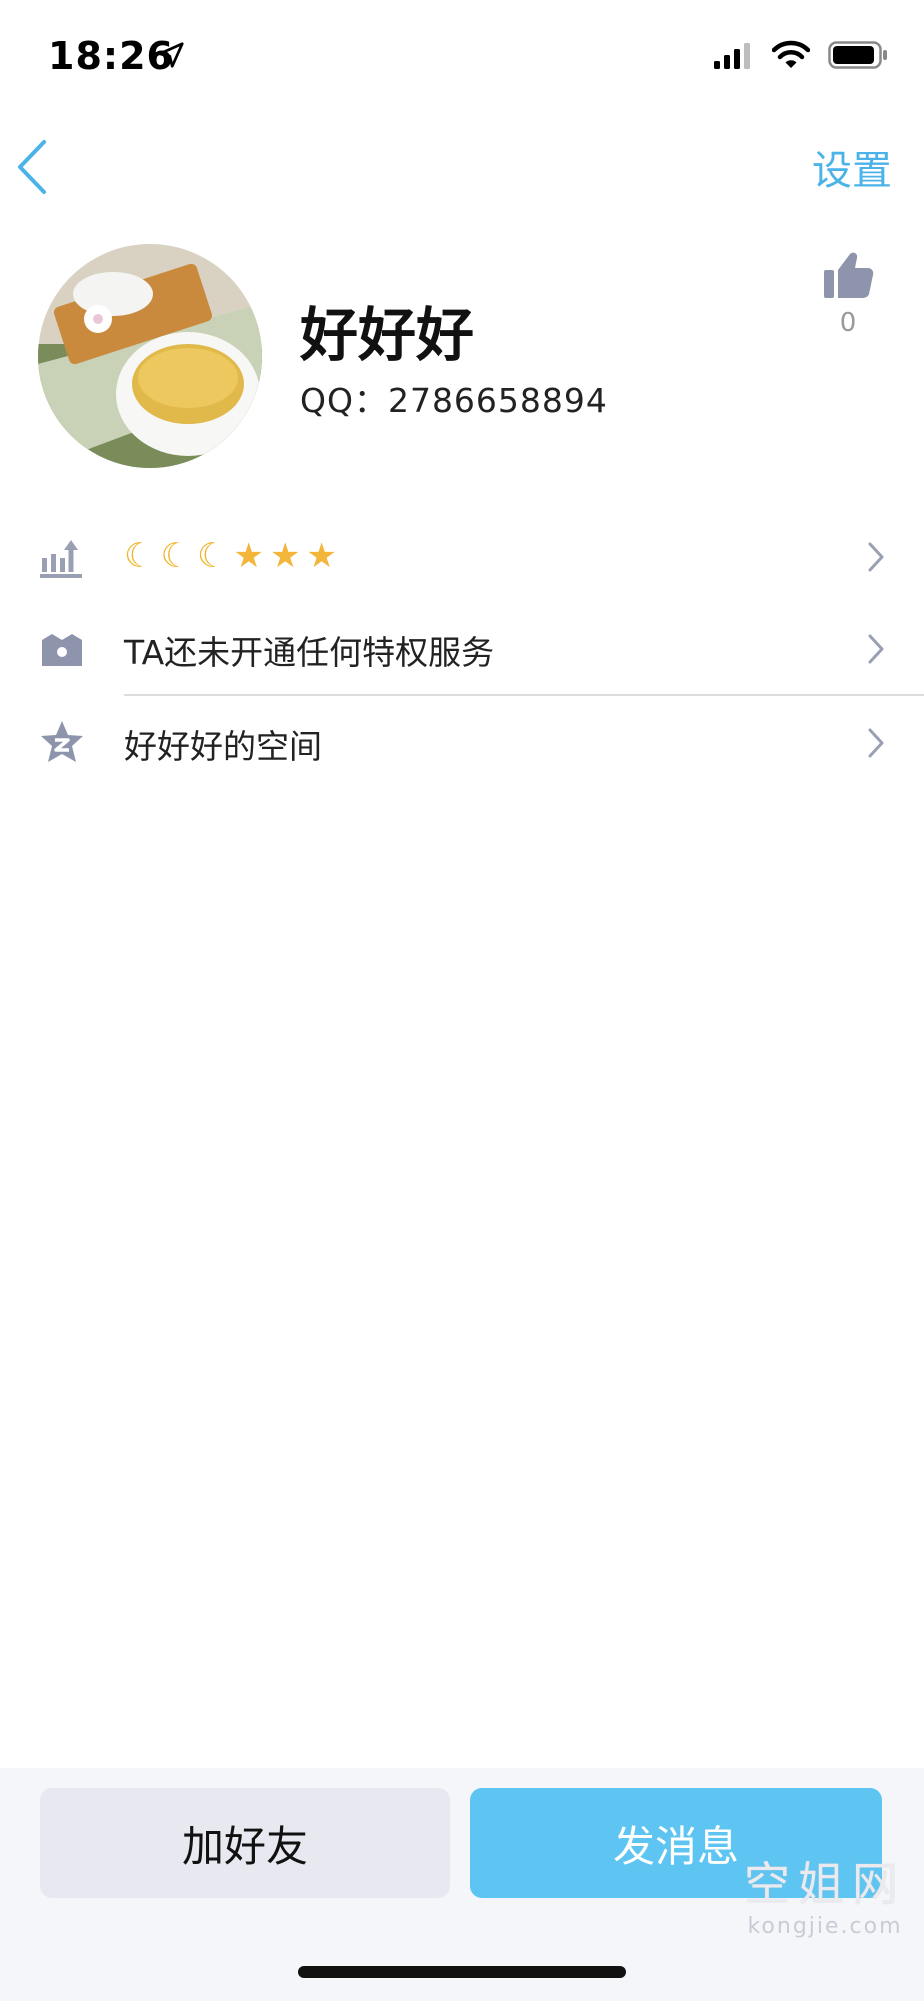  What do you see at coordinates (387, 335) in the screenshot?
I see `profile-name: 好好好` at bounding box center [387, 335].